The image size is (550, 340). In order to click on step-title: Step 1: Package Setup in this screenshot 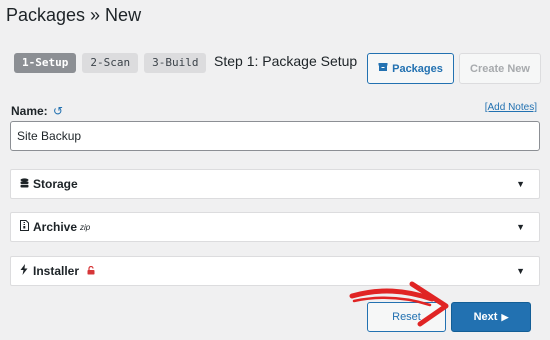, I will do `click(286, 61)`.